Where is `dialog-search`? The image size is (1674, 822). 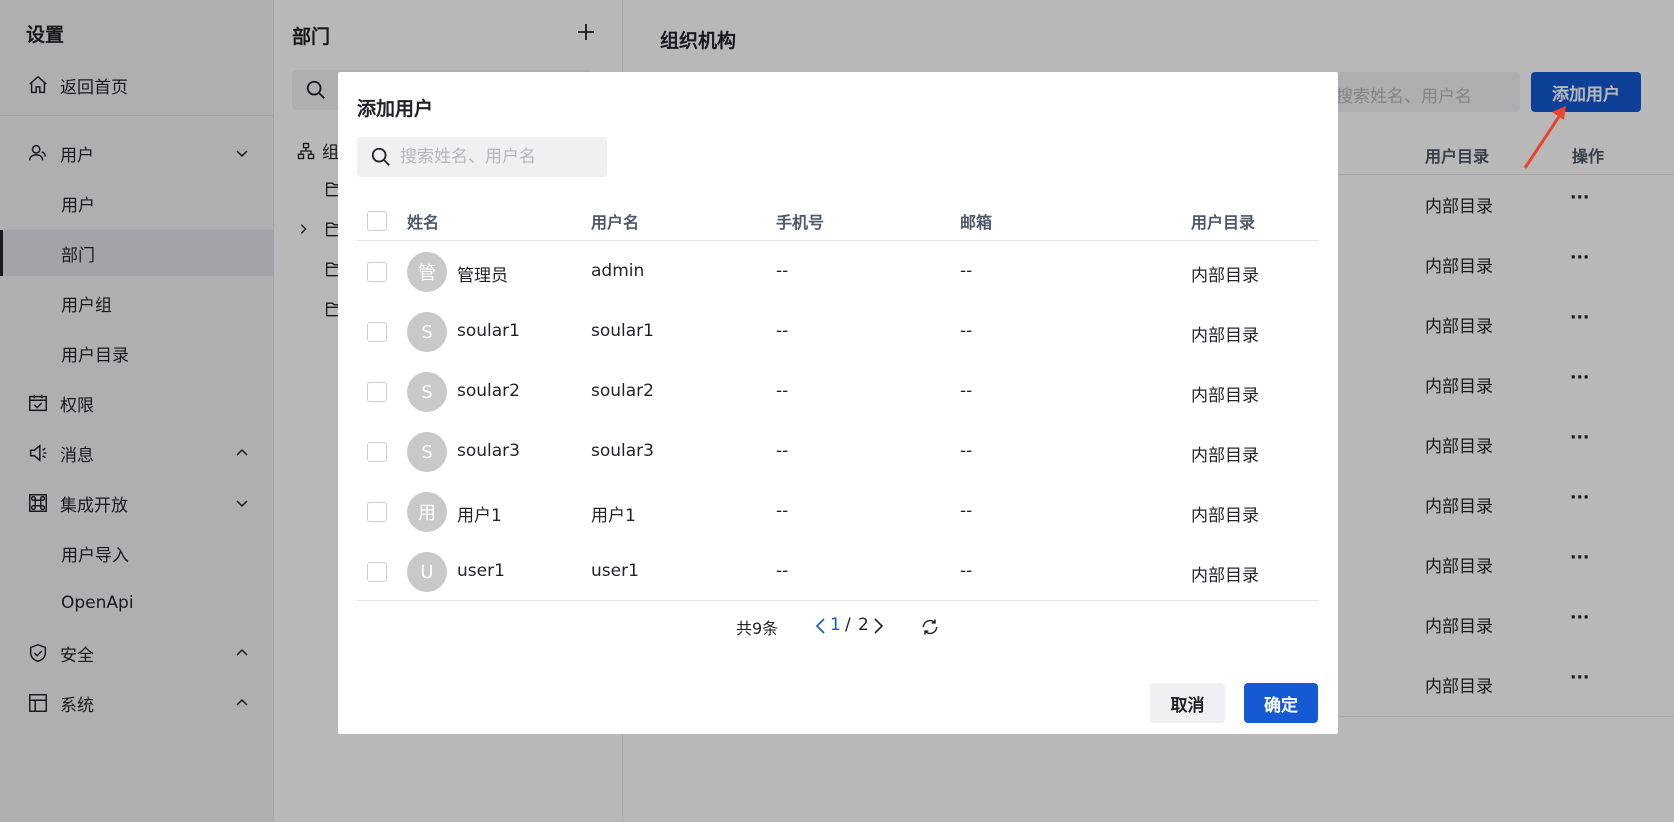
dialog-search is located at coordinates (482, 157).